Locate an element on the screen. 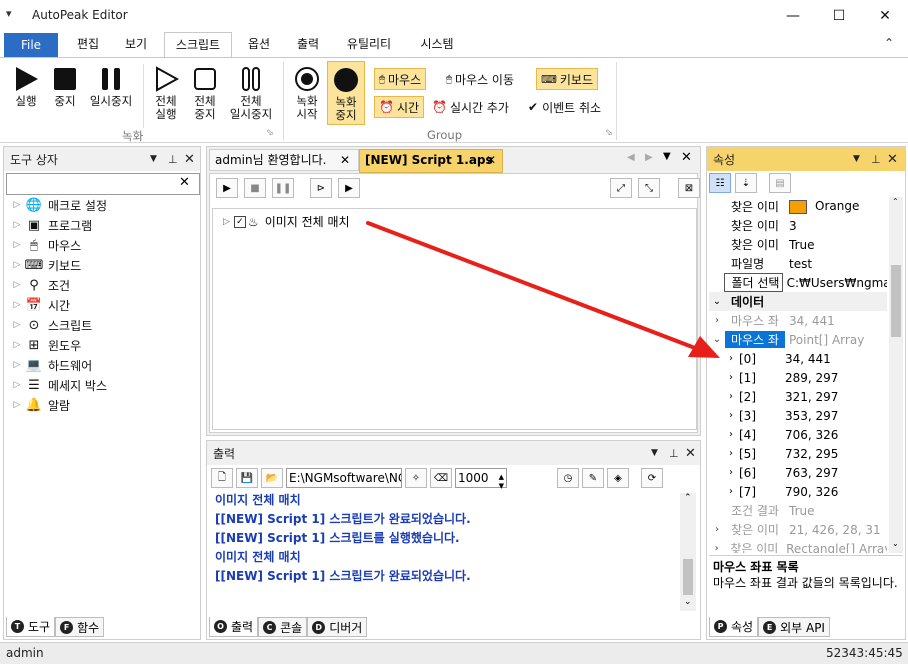  alphabetical-icon: ⇣ is located at coordinates (746, 183).